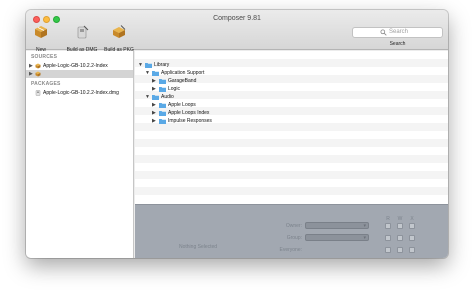 The image size is (474, 295). Describe the element at coordinates (291, 73) in the screenshot. I see `tree-row-application-support: ▼ Application Support` at that location.